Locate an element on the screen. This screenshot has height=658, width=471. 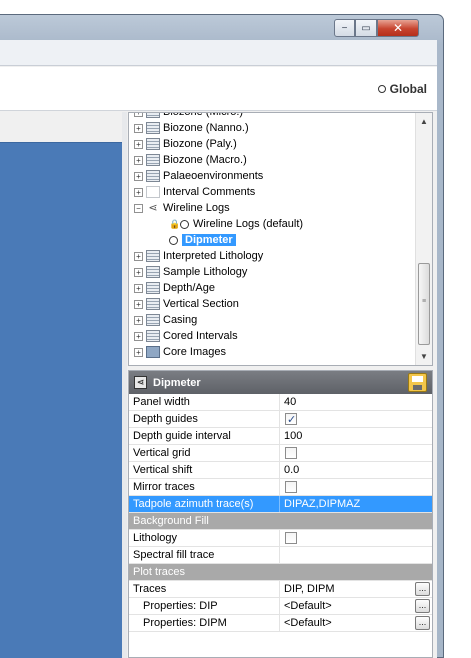
property-value: DIPAZ,DIPMAZ is located at coordinates (356, 504).